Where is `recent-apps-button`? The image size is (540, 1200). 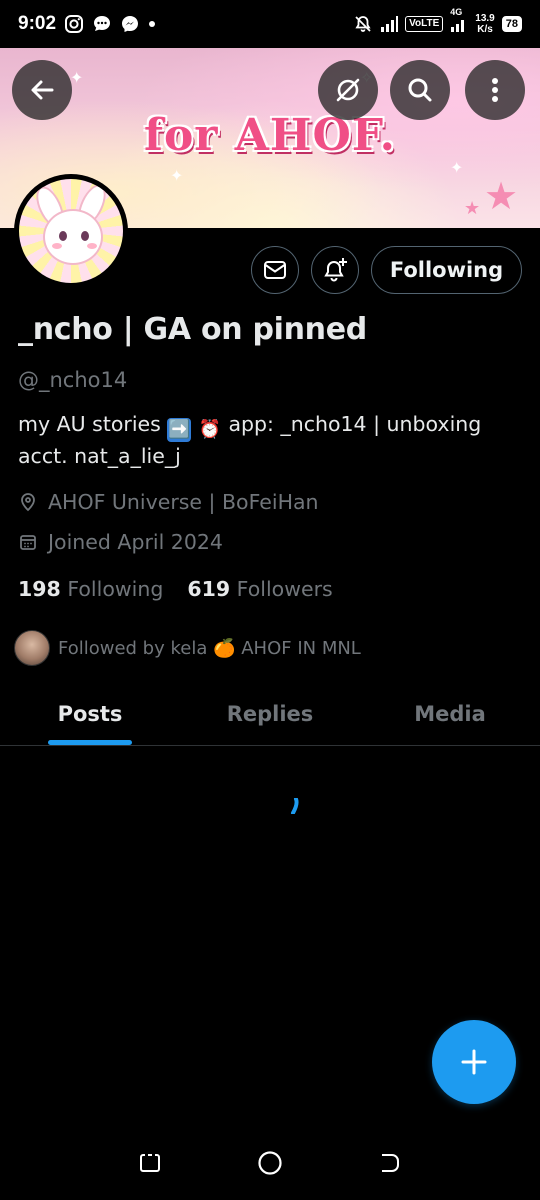
recent-apps-button is located at coordinates (150, 1165).